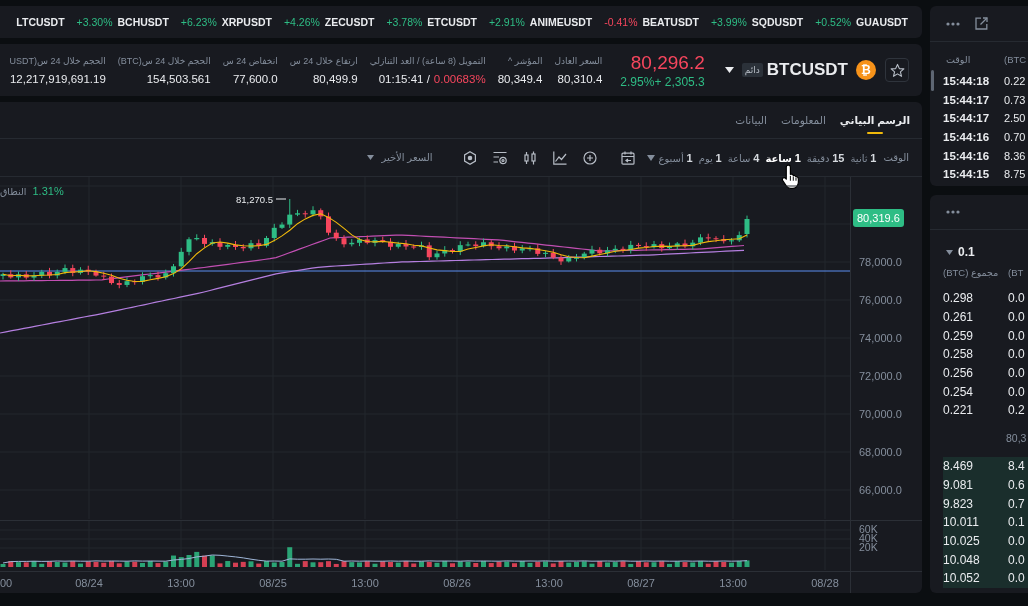 This screenshot has height=606, width=1028. I want to click on time-label: الوقت, so click(896, 157).